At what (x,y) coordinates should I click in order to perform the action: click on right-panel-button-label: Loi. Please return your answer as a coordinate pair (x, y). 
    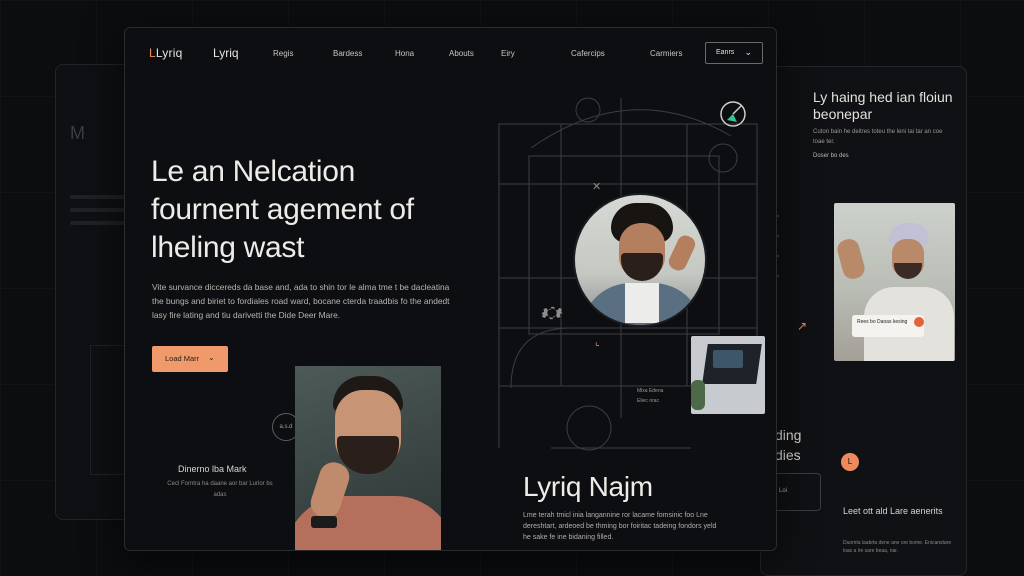
    Looking at the image, I should click on (783, 491).